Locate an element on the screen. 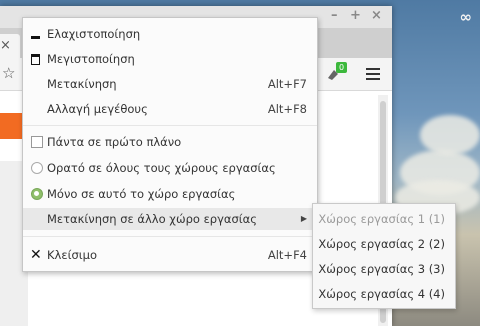 This screenshot has width=480, height=326. submenu-arrow-icon: ▶ is located at coordinates (303, 218).